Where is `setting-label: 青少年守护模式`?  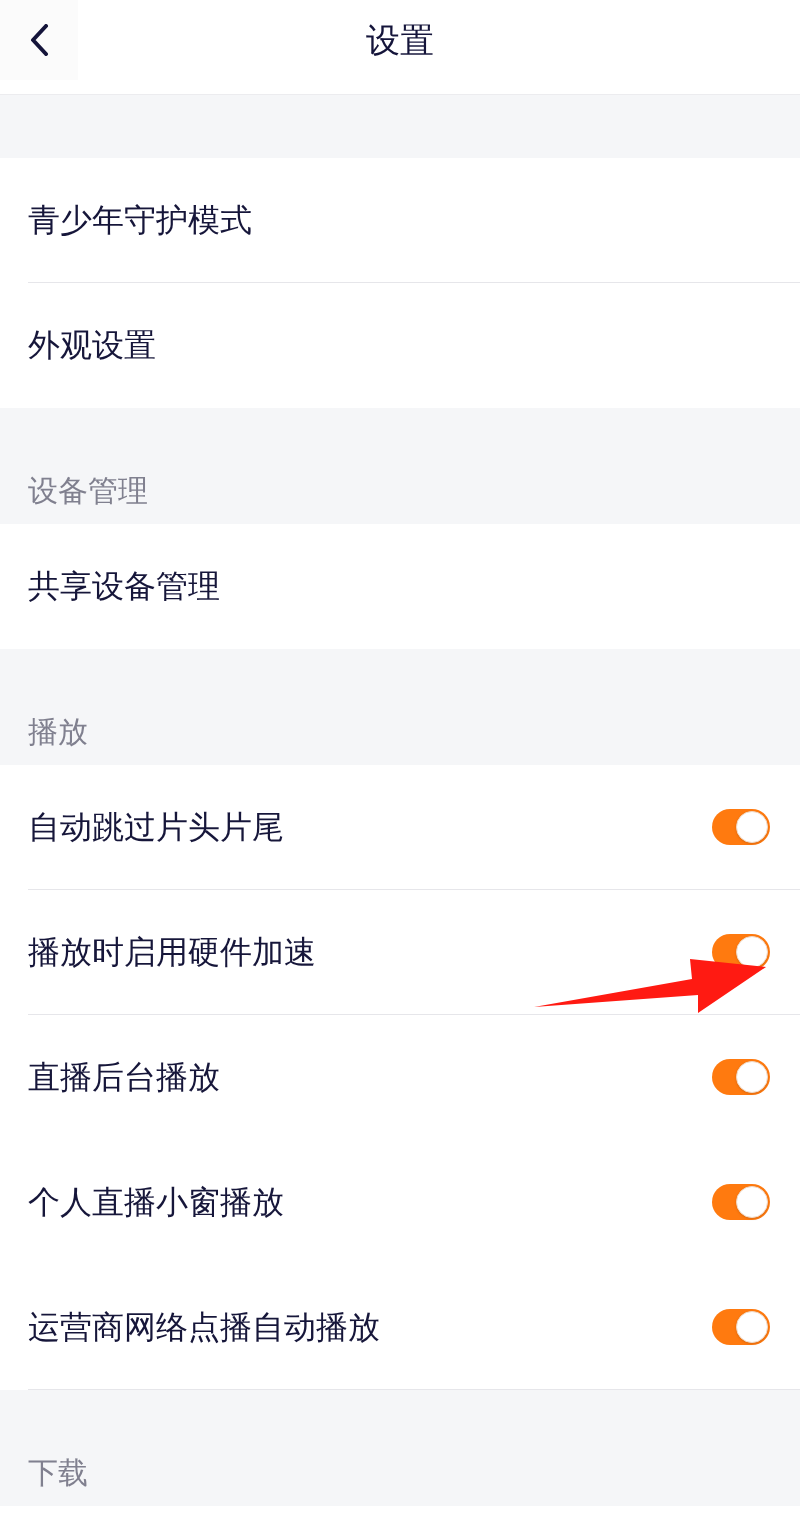
setting-label: 青少年守护模式 is located at coordinates (140, 220).